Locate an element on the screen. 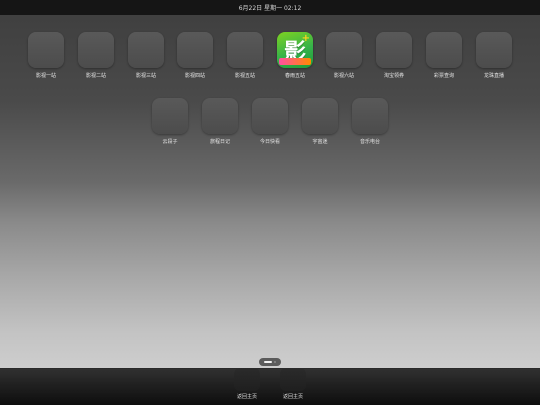 This screenshot has width=540, height=405. app-icon-music-radio: 音乐电台 is located at coordinates (370, 121).